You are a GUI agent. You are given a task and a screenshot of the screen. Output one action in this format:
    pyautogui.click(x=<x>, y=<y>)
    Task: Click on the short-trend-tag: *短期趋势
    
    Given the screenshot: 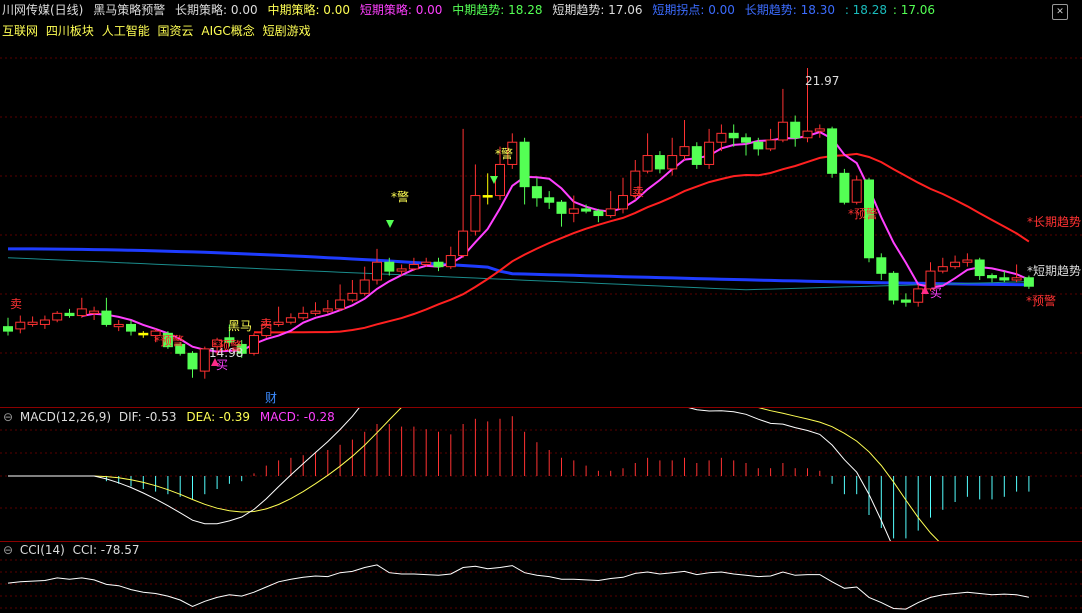 What is the action you would take?
    pyautogui.click(x=1054, y=271)
    